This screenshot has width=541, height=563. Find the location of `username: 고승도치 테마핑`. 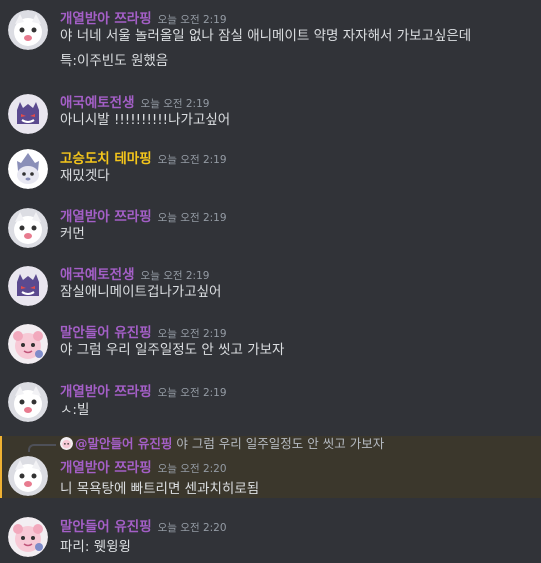

username: 고승도치 테마핑 is located at coordinates (106, 159).